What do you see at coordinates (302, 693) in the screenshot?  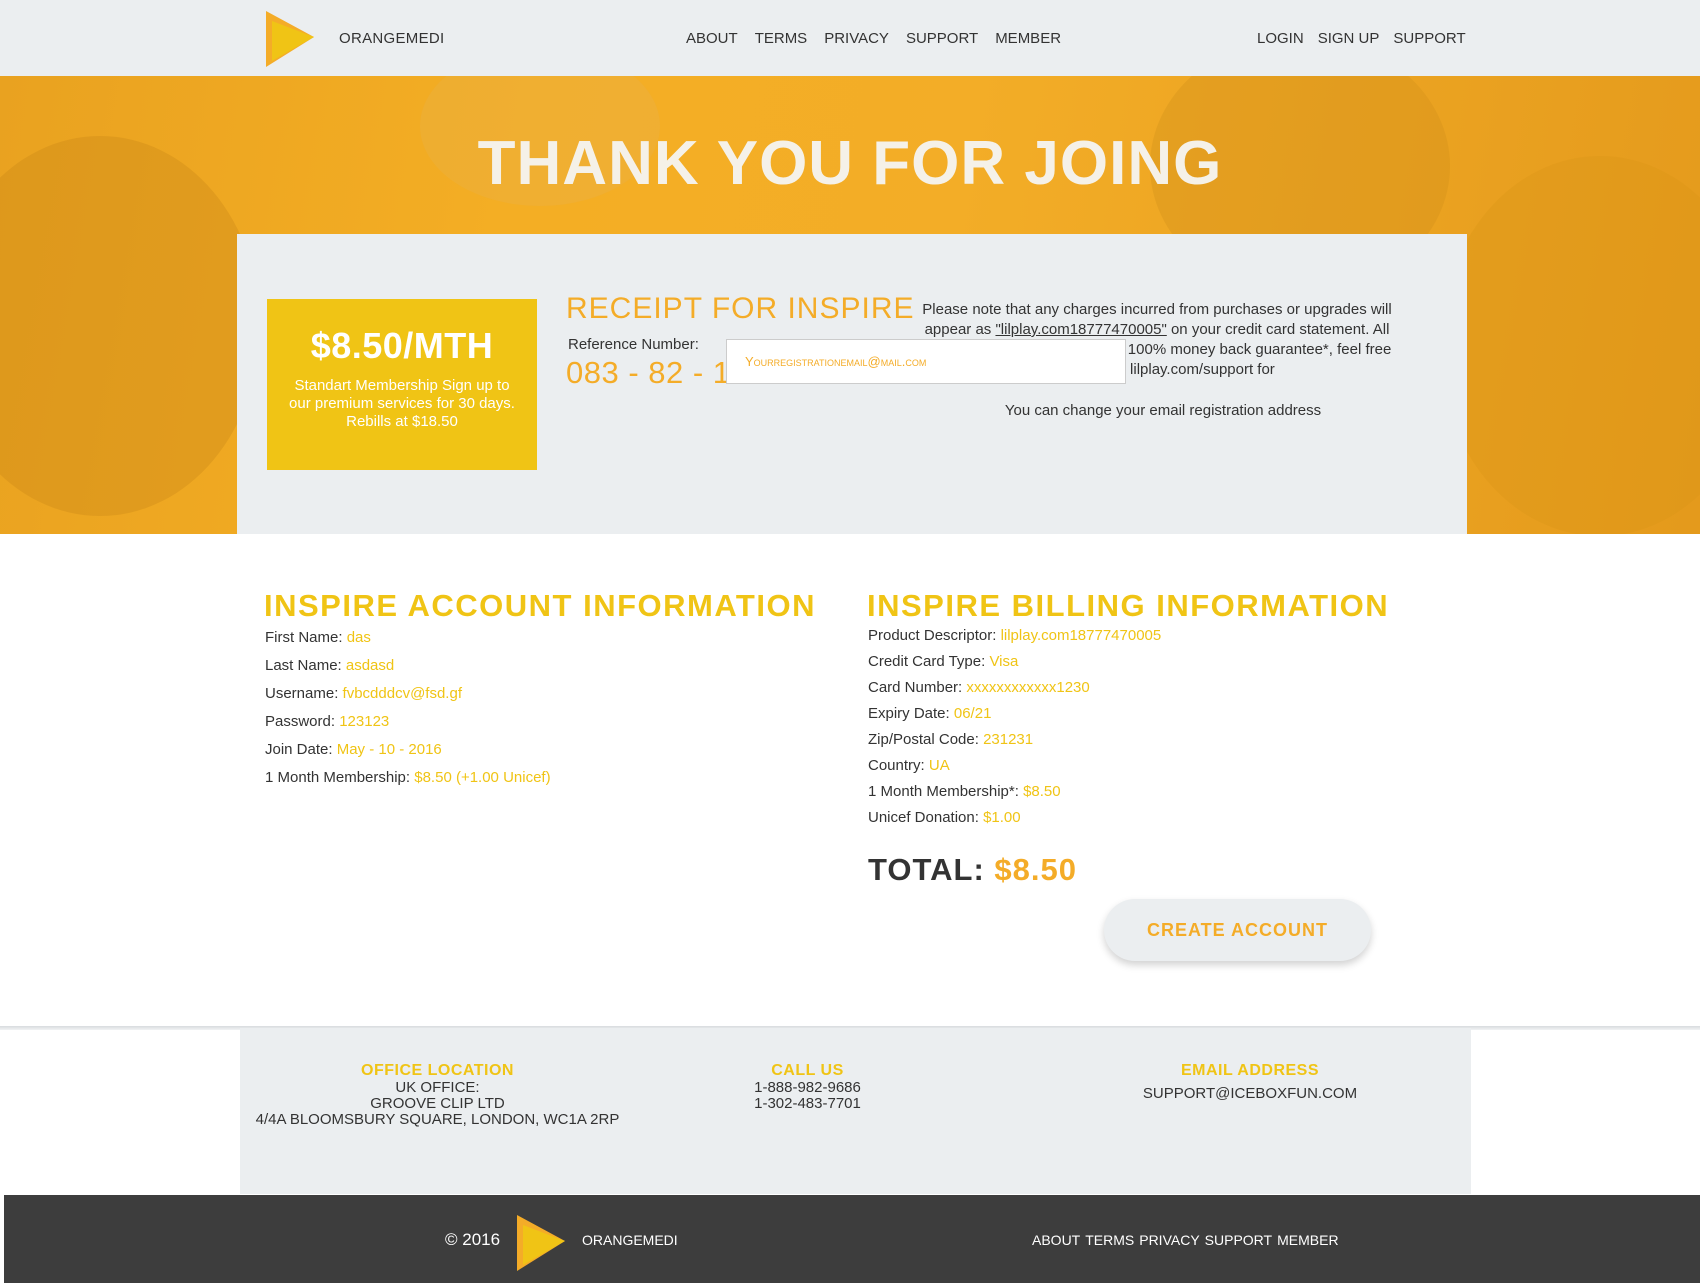 I see `field-label: Username:` at bounding box center [302, 693].